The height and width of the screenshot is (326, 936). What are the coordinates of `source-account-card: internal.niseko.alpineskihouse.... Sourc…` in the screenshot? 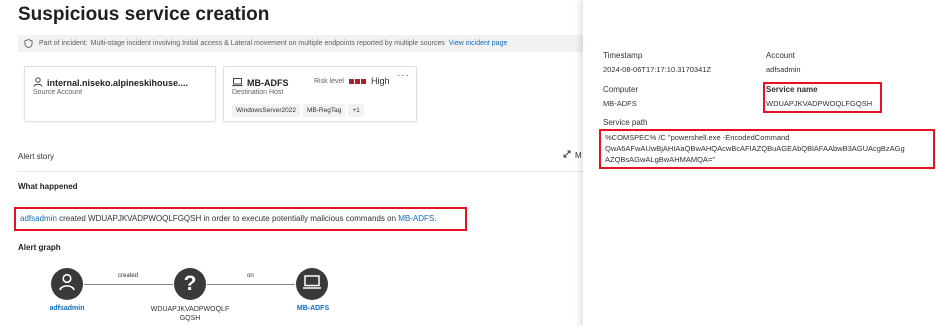 It's located at (120, 94).